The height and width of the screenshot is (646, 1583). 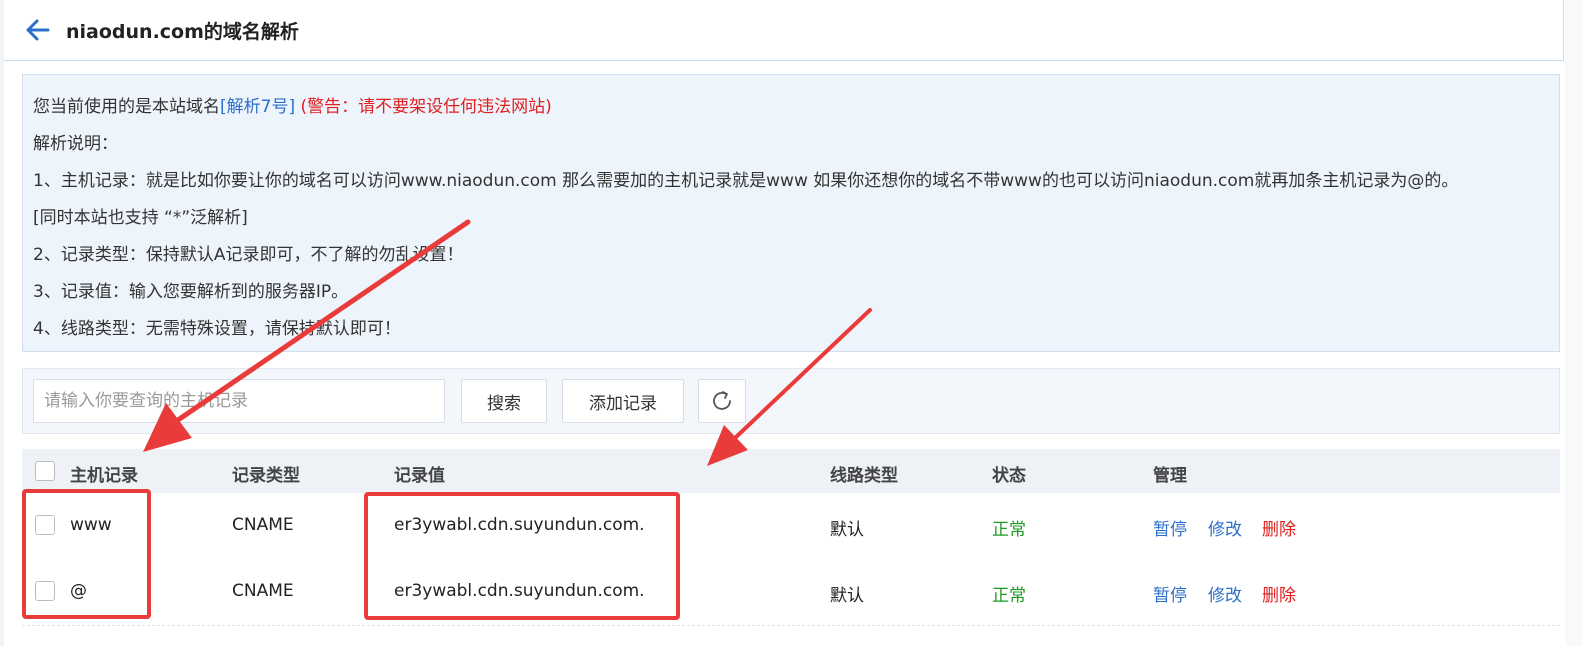 What do you see at coordinates (91, 525) in the screenshot?
I see `host-cell: www` at bounding box center [91, 525].